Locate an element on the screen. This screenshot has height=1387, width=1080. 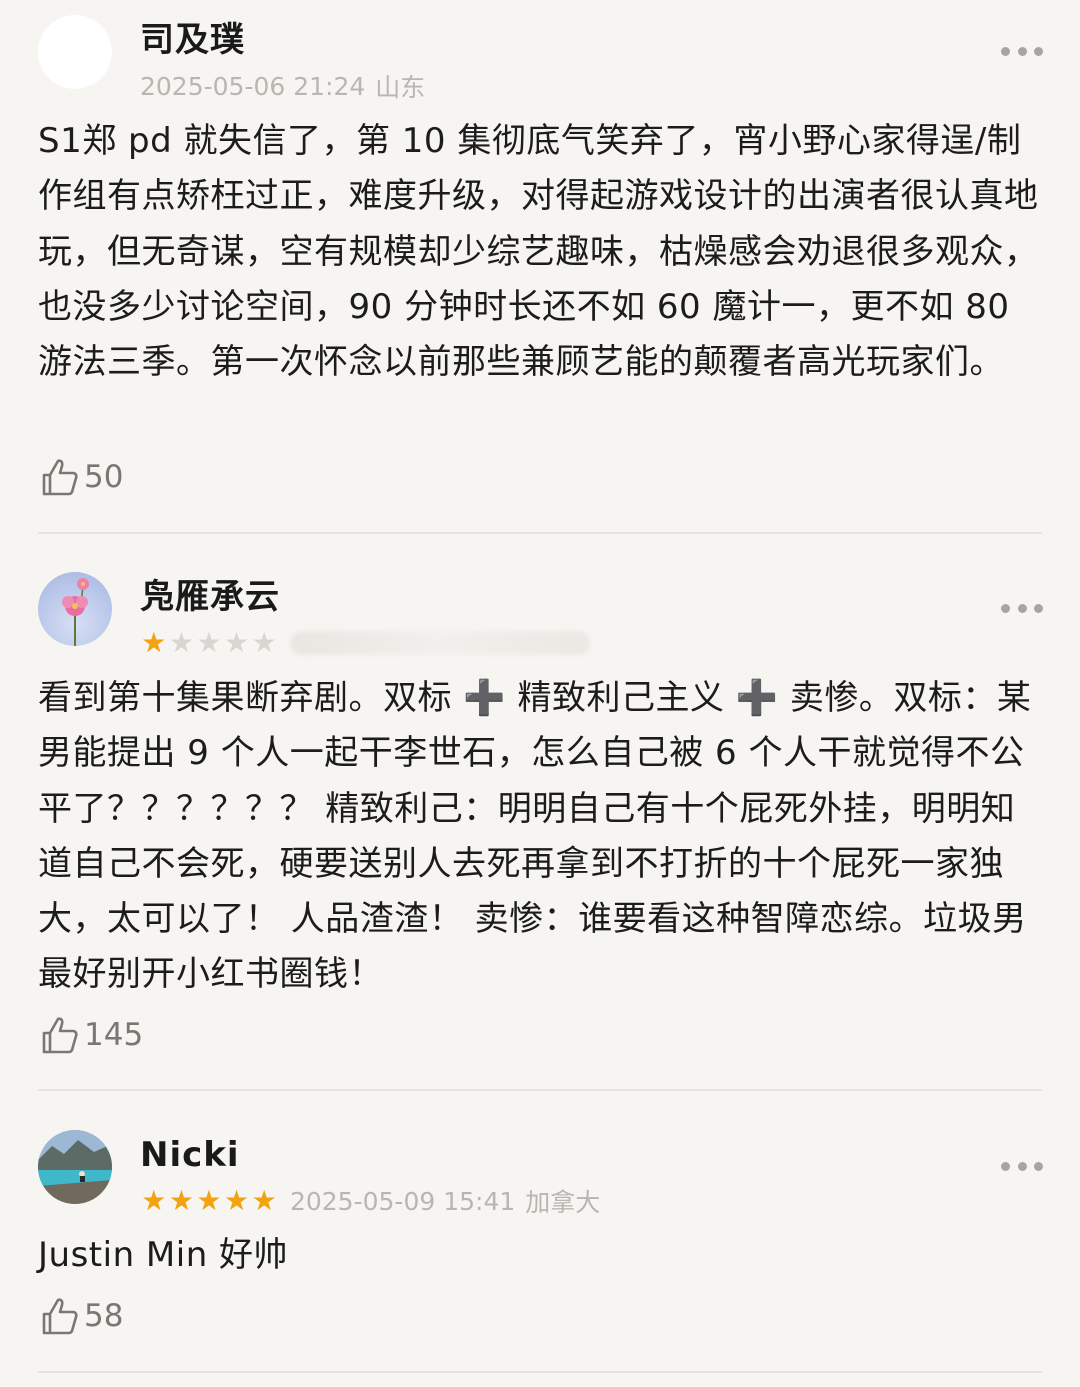
review-location: 加拿大 is located at coordinates (563, 1202).